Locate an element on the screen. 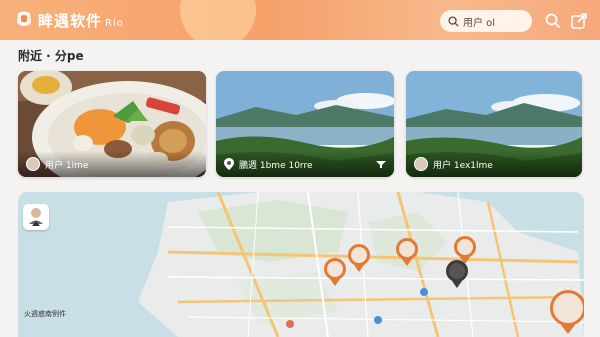 The width and height of the screenshot is (600, 337). app-title-text: 眸遇软件 is located at coordinates (70, 21).